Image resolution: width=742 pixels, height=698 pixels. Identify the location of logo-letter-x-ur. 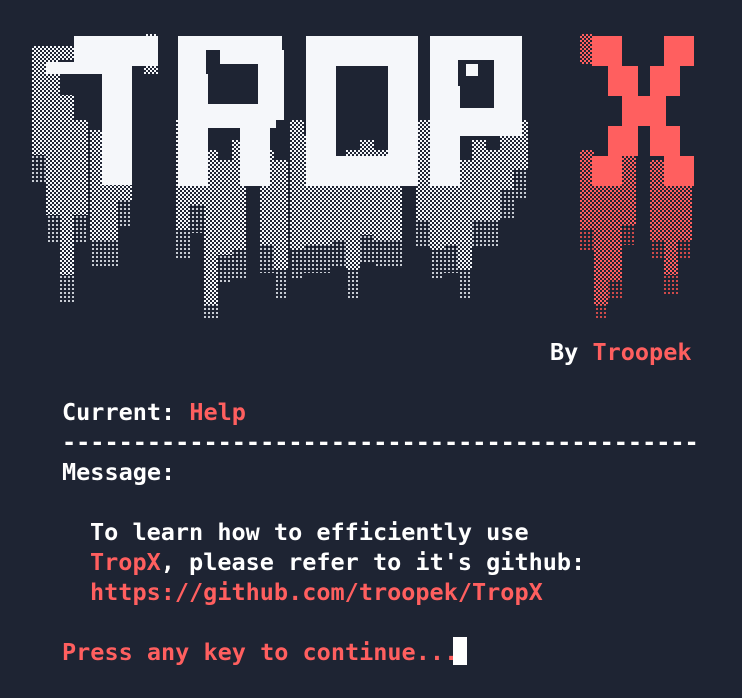
(665, 81).